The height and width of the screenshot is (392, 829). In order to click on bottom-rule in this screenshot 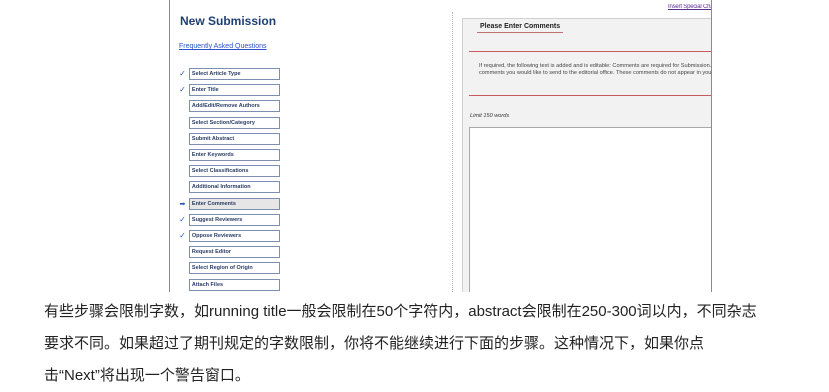, I will do `click(590, 95)`.